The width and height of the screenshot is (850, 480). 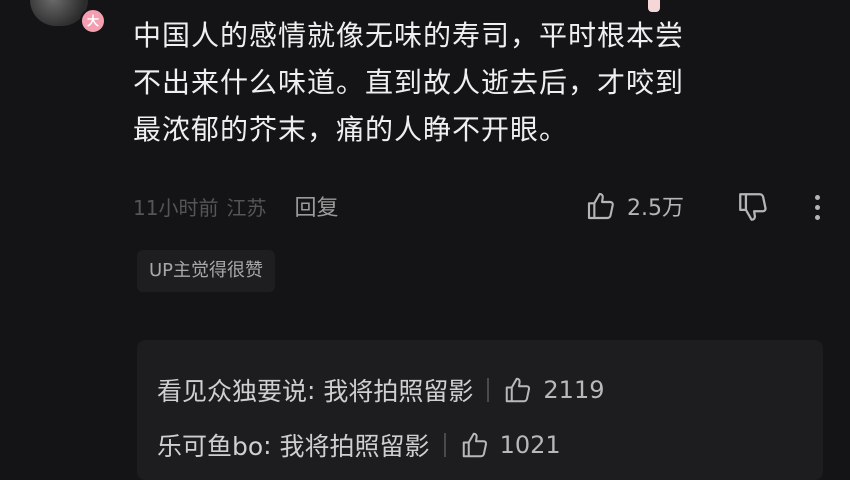 I want to click on comment-line: 不出来什么味道。直到故人逝去后，才咬到, so click(x=409, y=82).